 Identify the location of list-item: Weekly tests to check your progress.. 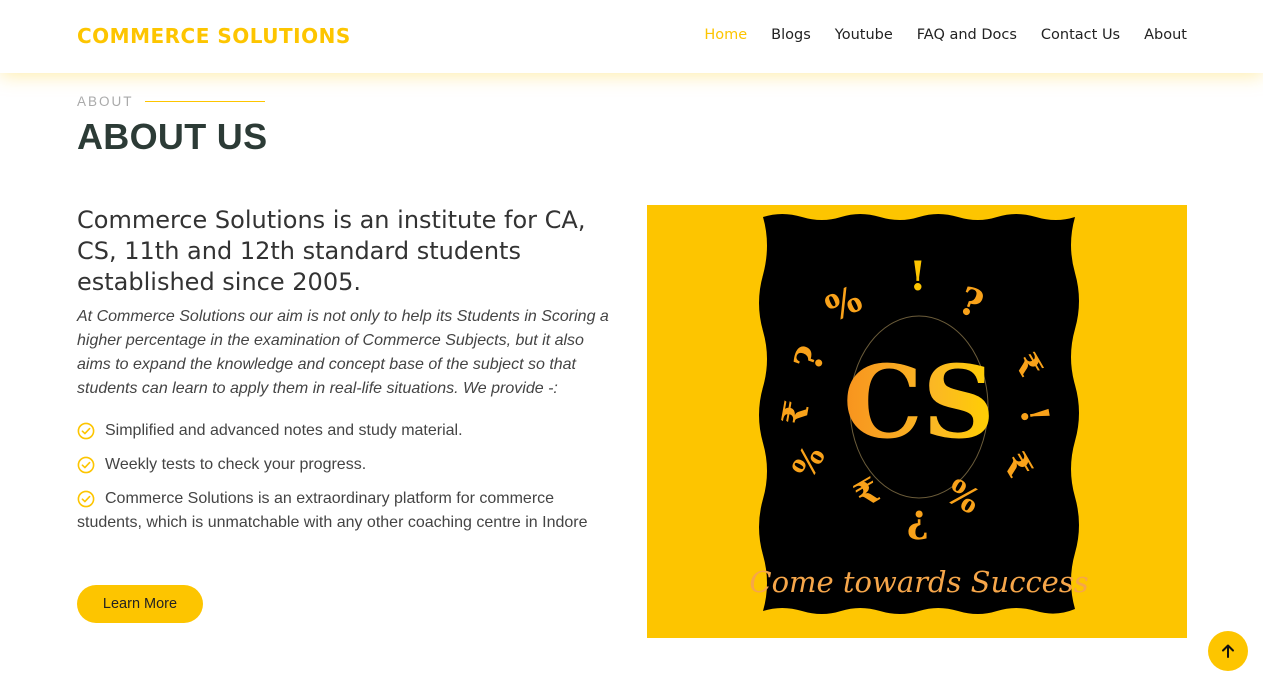
(349, 465).